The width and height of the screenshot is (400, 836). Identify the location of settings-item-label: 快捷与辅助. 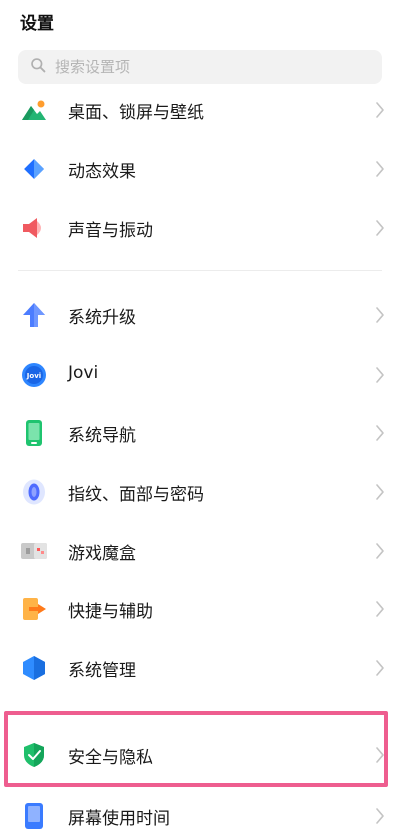
(110, 612).